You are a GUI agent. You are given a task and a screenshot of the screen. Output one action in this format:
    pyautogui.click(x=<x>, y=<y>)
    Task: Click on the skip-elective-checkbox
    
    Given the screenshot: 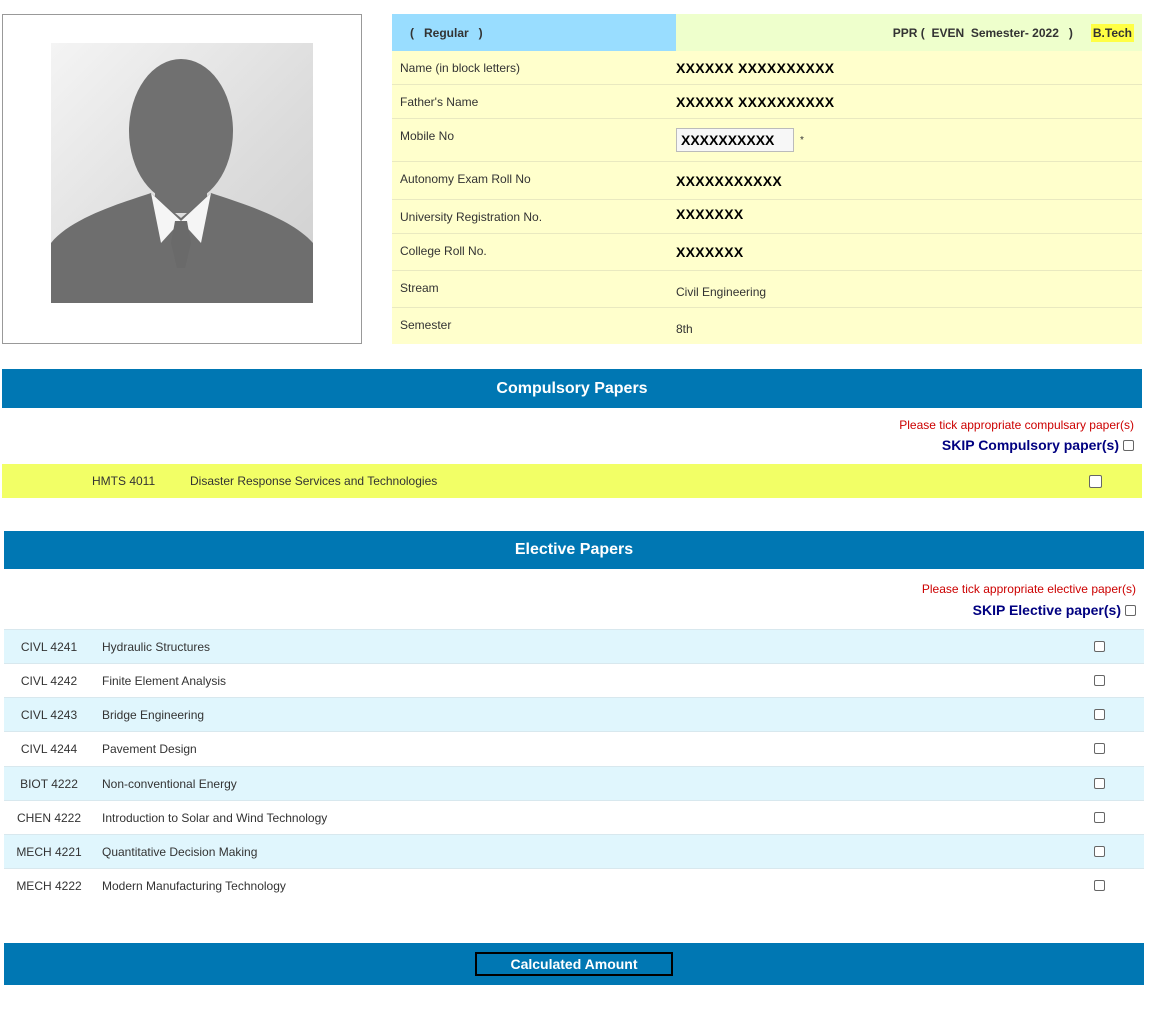 What is the action you would take?
    pyautogui.click(x=1130, y=610)
    